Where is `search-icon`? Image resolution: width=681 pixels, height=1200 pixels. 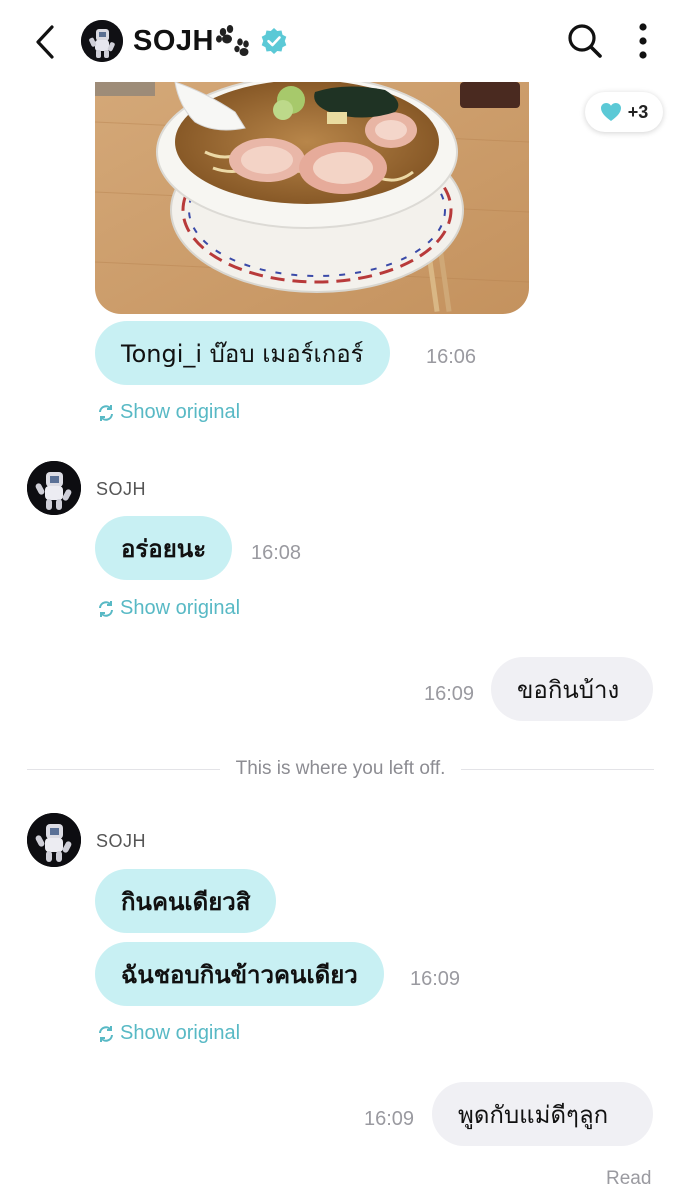 search-icon is located at coordinates (585, 41).